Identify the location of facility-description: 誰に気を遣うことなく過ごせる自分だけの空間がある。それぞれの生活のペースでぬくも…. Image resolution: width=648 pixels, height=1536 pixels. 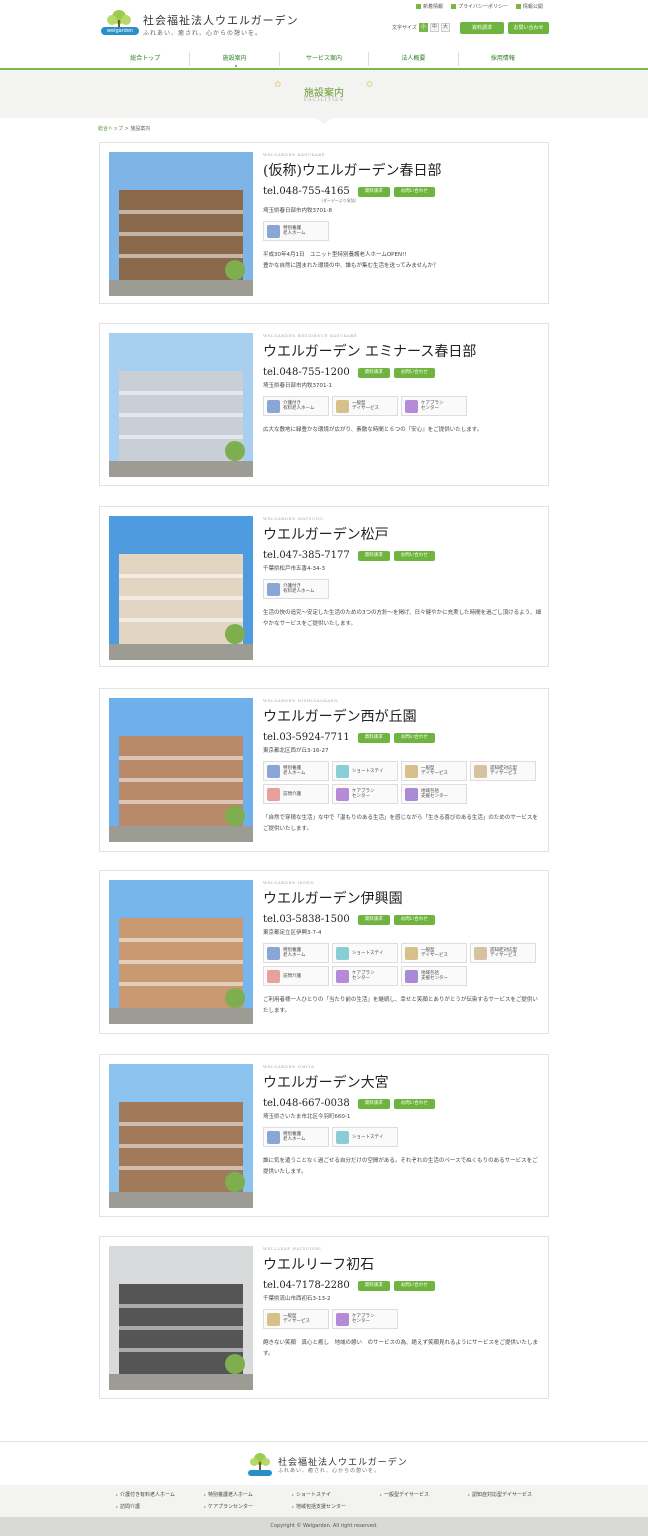
(400, 1166).